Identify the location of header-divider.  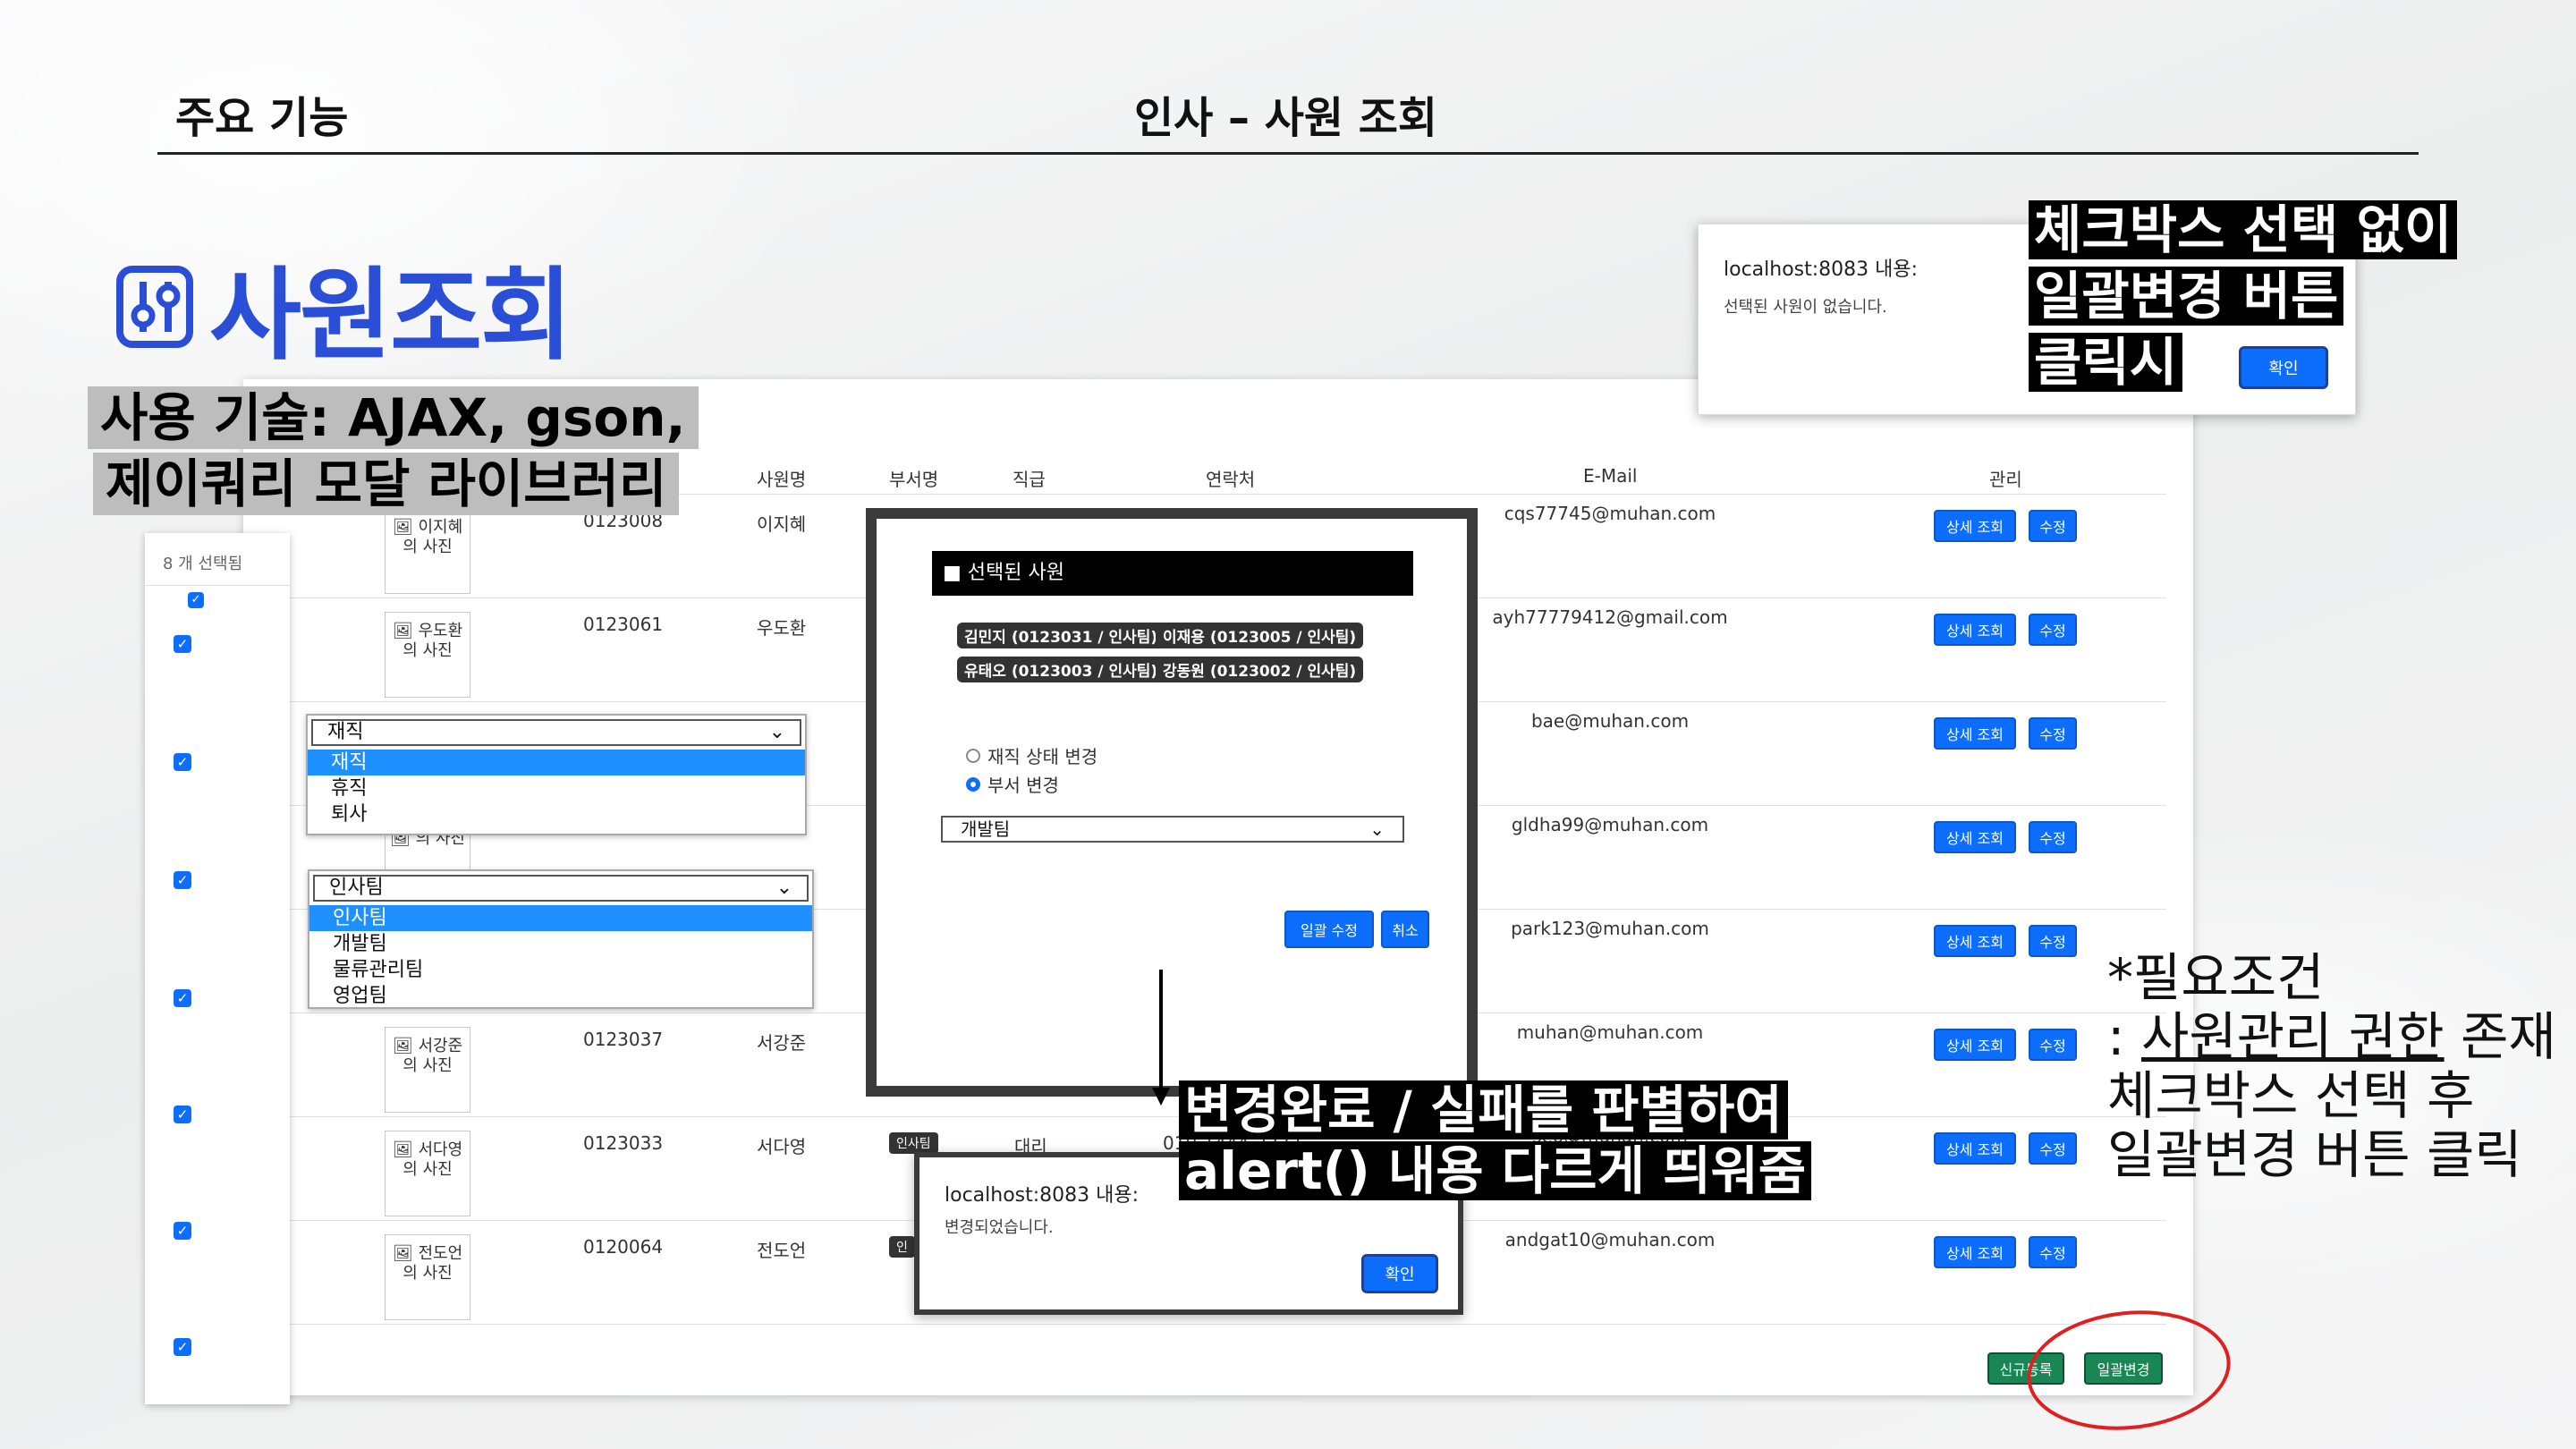
(1288, 153).